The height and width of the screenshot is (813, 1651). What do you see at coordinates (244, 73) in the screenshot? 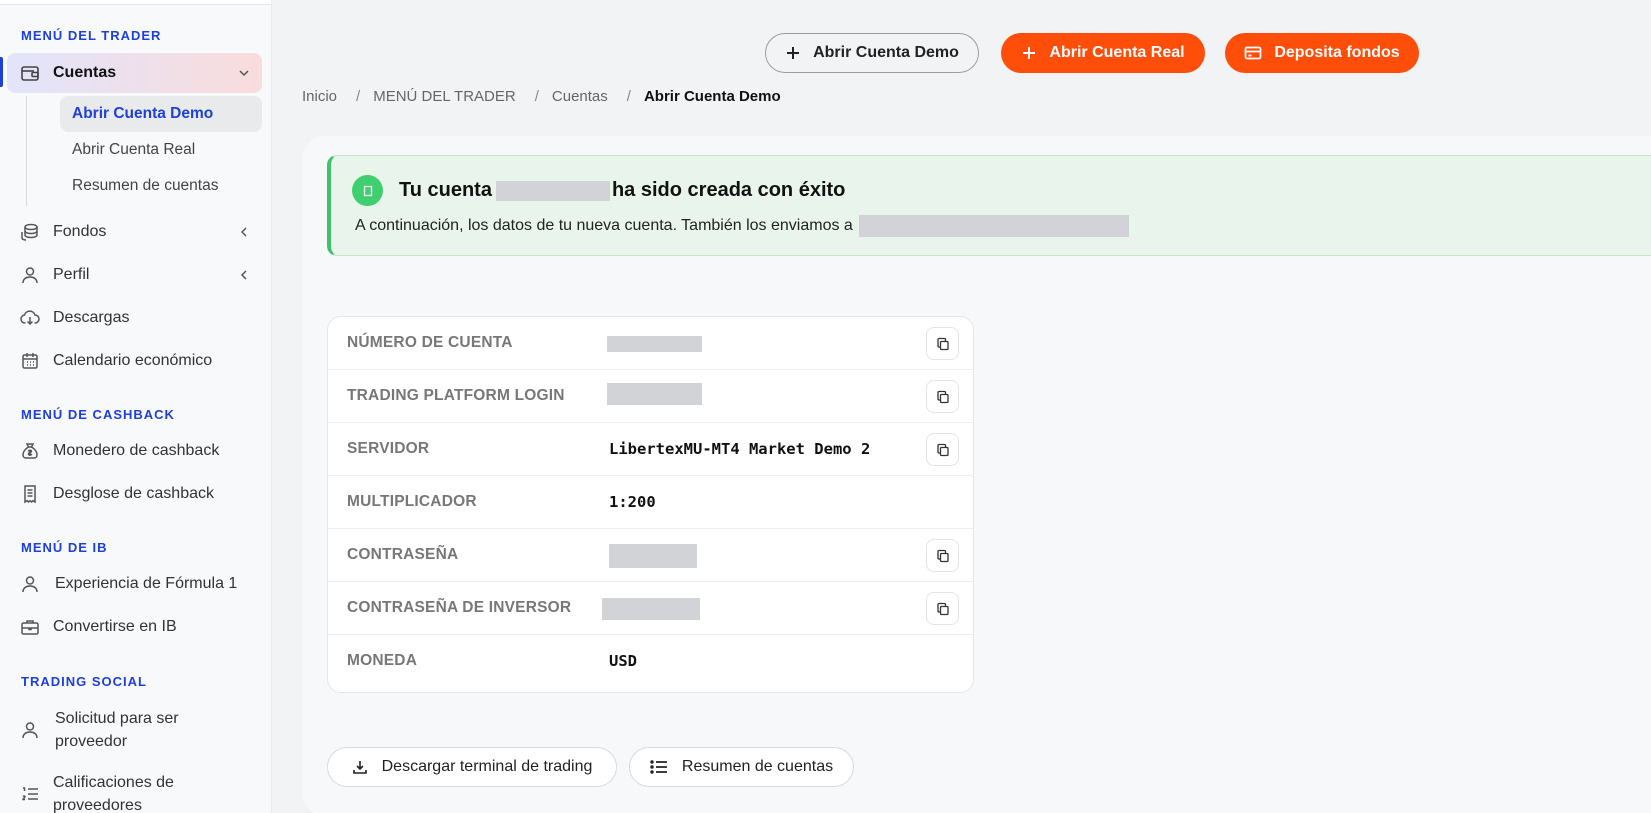
I see `chevron-down-icon` at bounding box center [244, 73].